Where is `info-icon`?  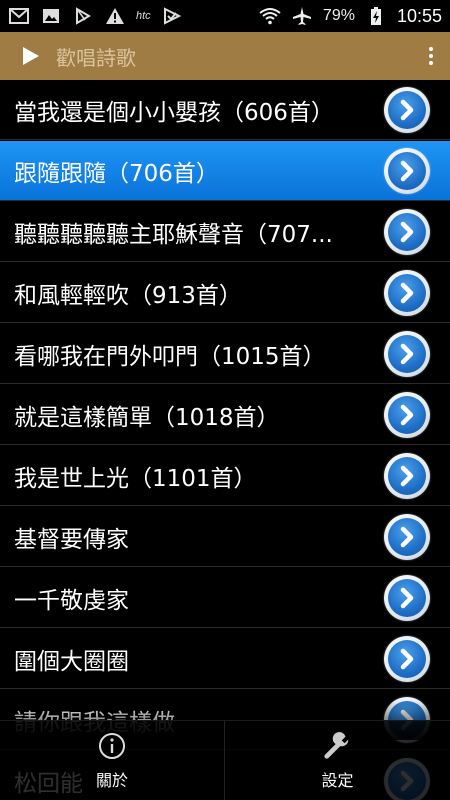 info-icon is located at coordinates (112, 746).